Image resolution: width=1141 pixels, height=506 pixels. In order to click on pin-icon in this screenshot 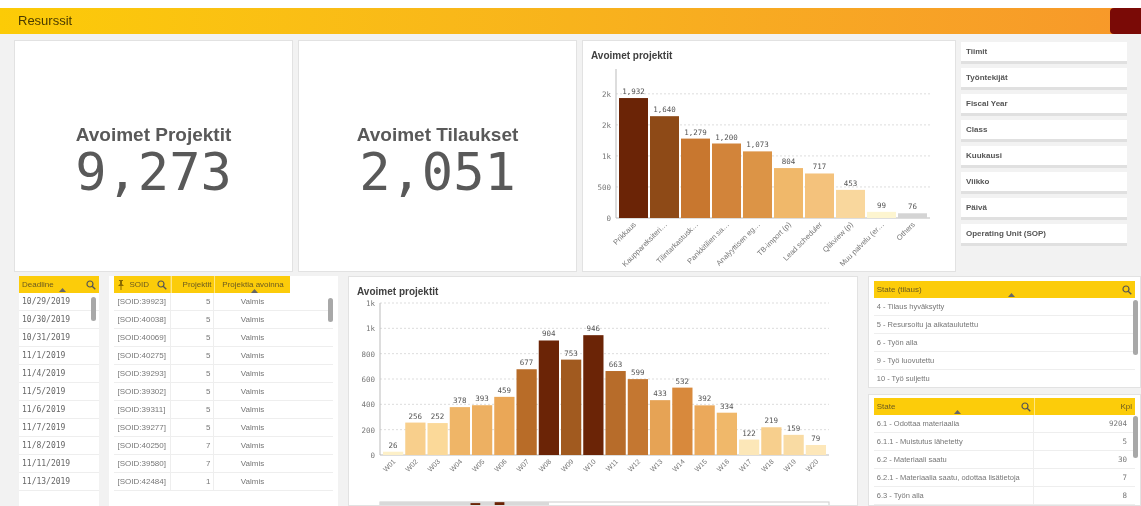, I will do `click(121, 284)`.